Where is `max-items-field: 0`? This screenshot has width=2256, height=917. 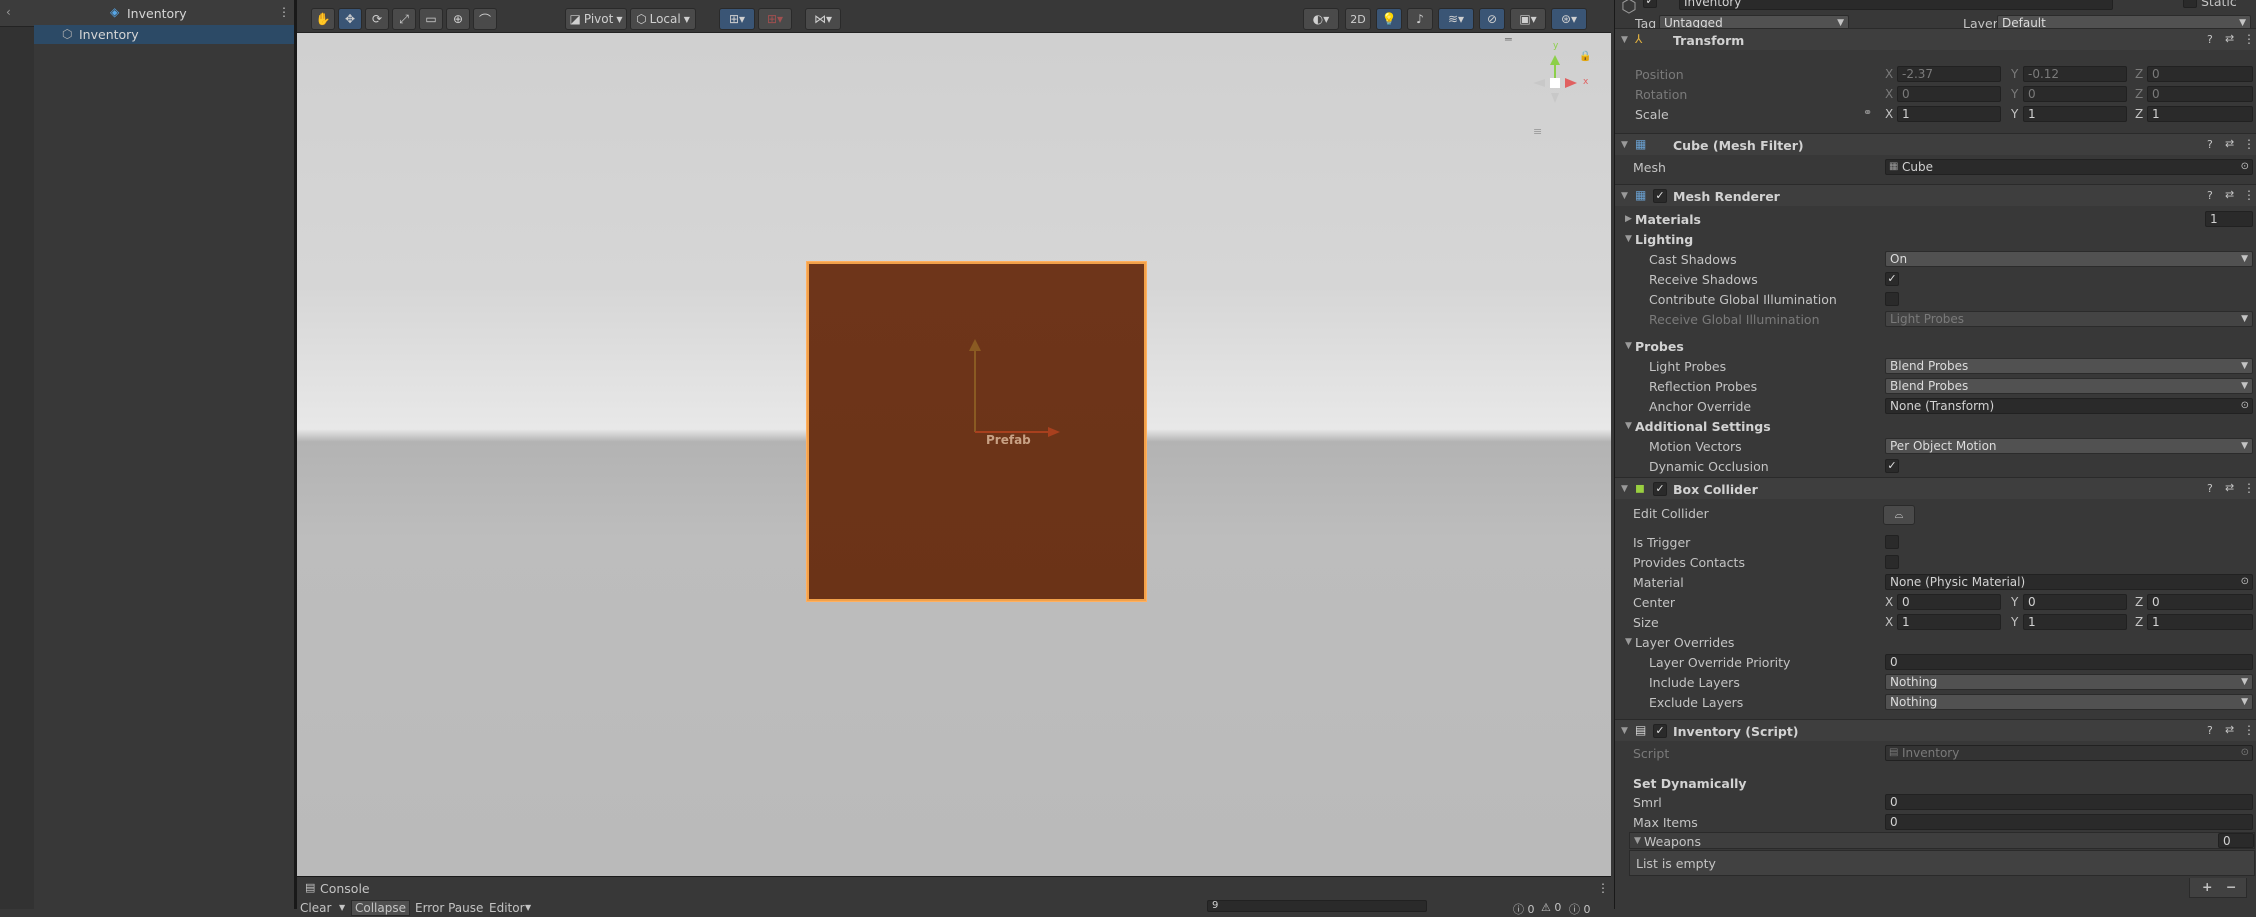
max-items-field: 0 is located at coordinates (2069, 822).